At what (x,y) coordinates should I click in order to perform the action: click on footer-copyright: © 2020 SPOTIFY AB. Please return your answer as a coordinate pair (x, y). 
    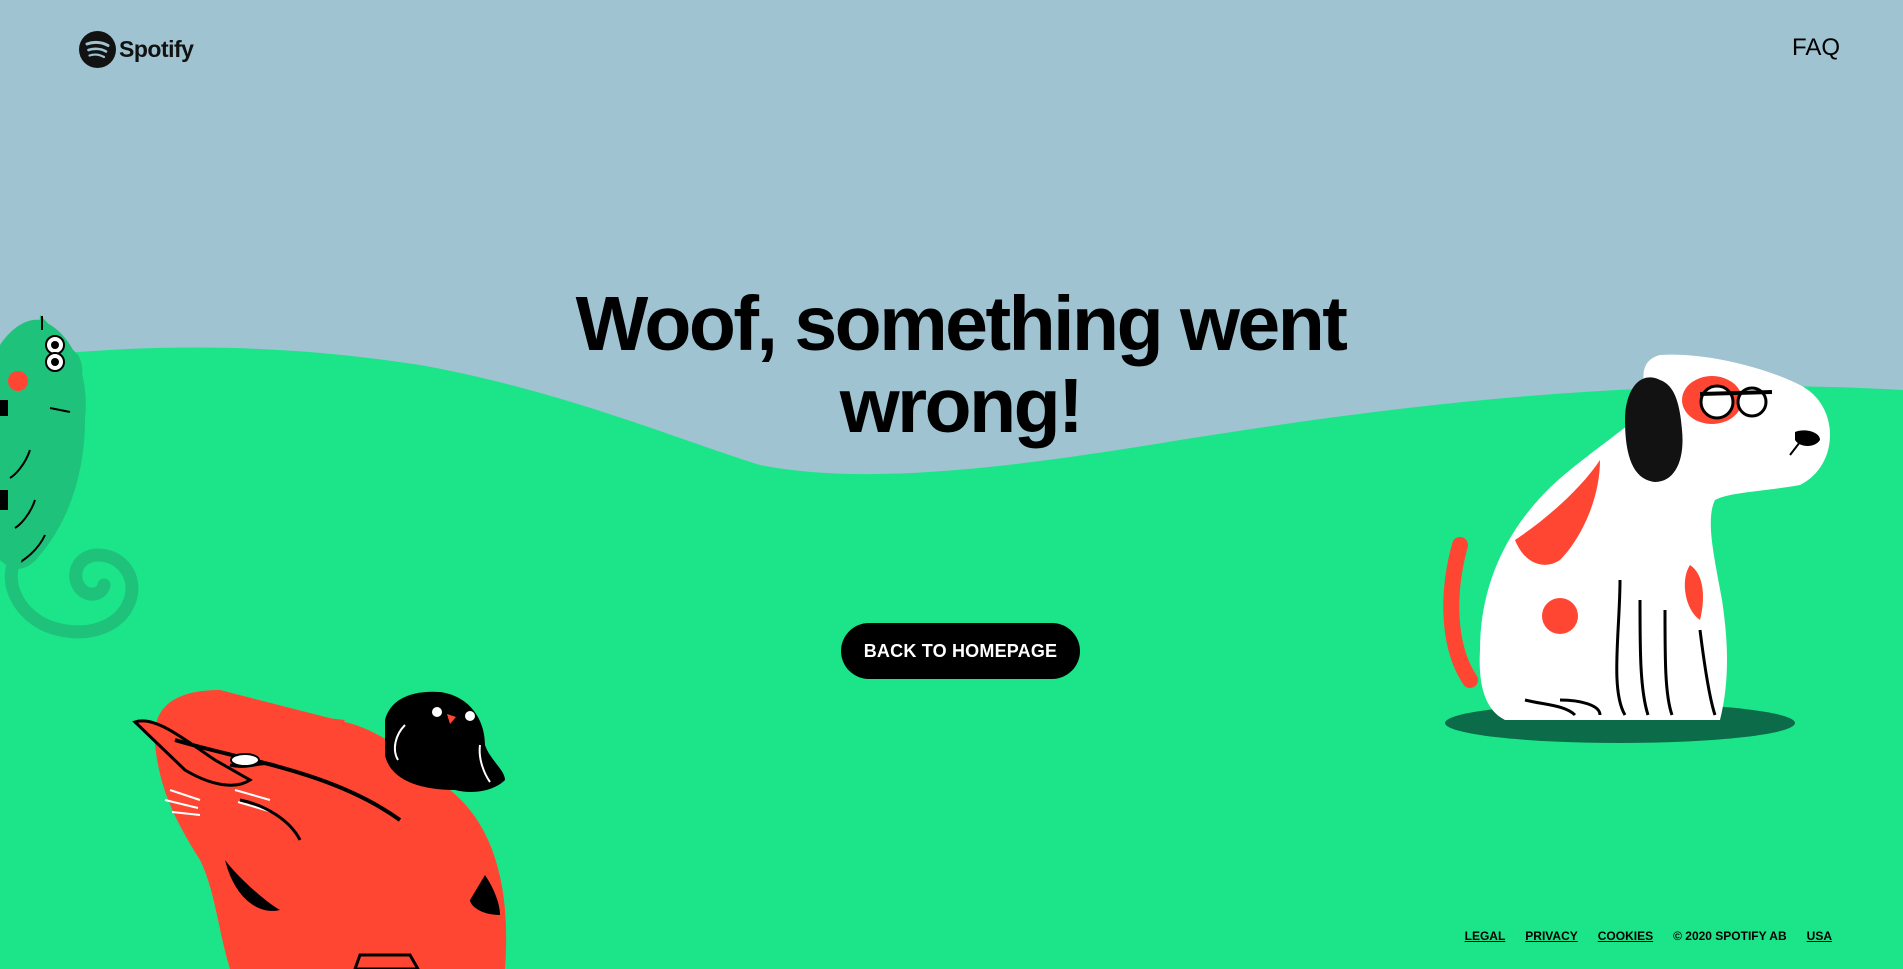
    Looking at the image, I should click on (1730, 936).